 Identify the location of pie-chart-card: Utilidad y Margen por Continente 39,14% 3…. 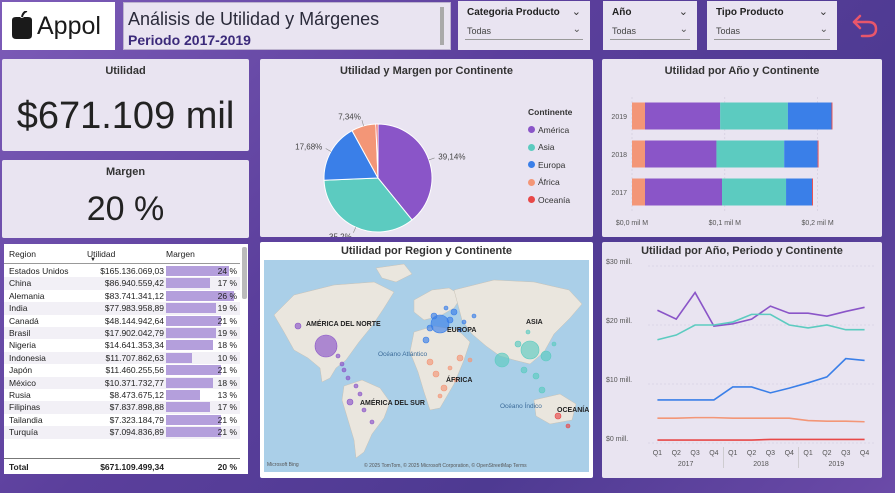
(426, 148).